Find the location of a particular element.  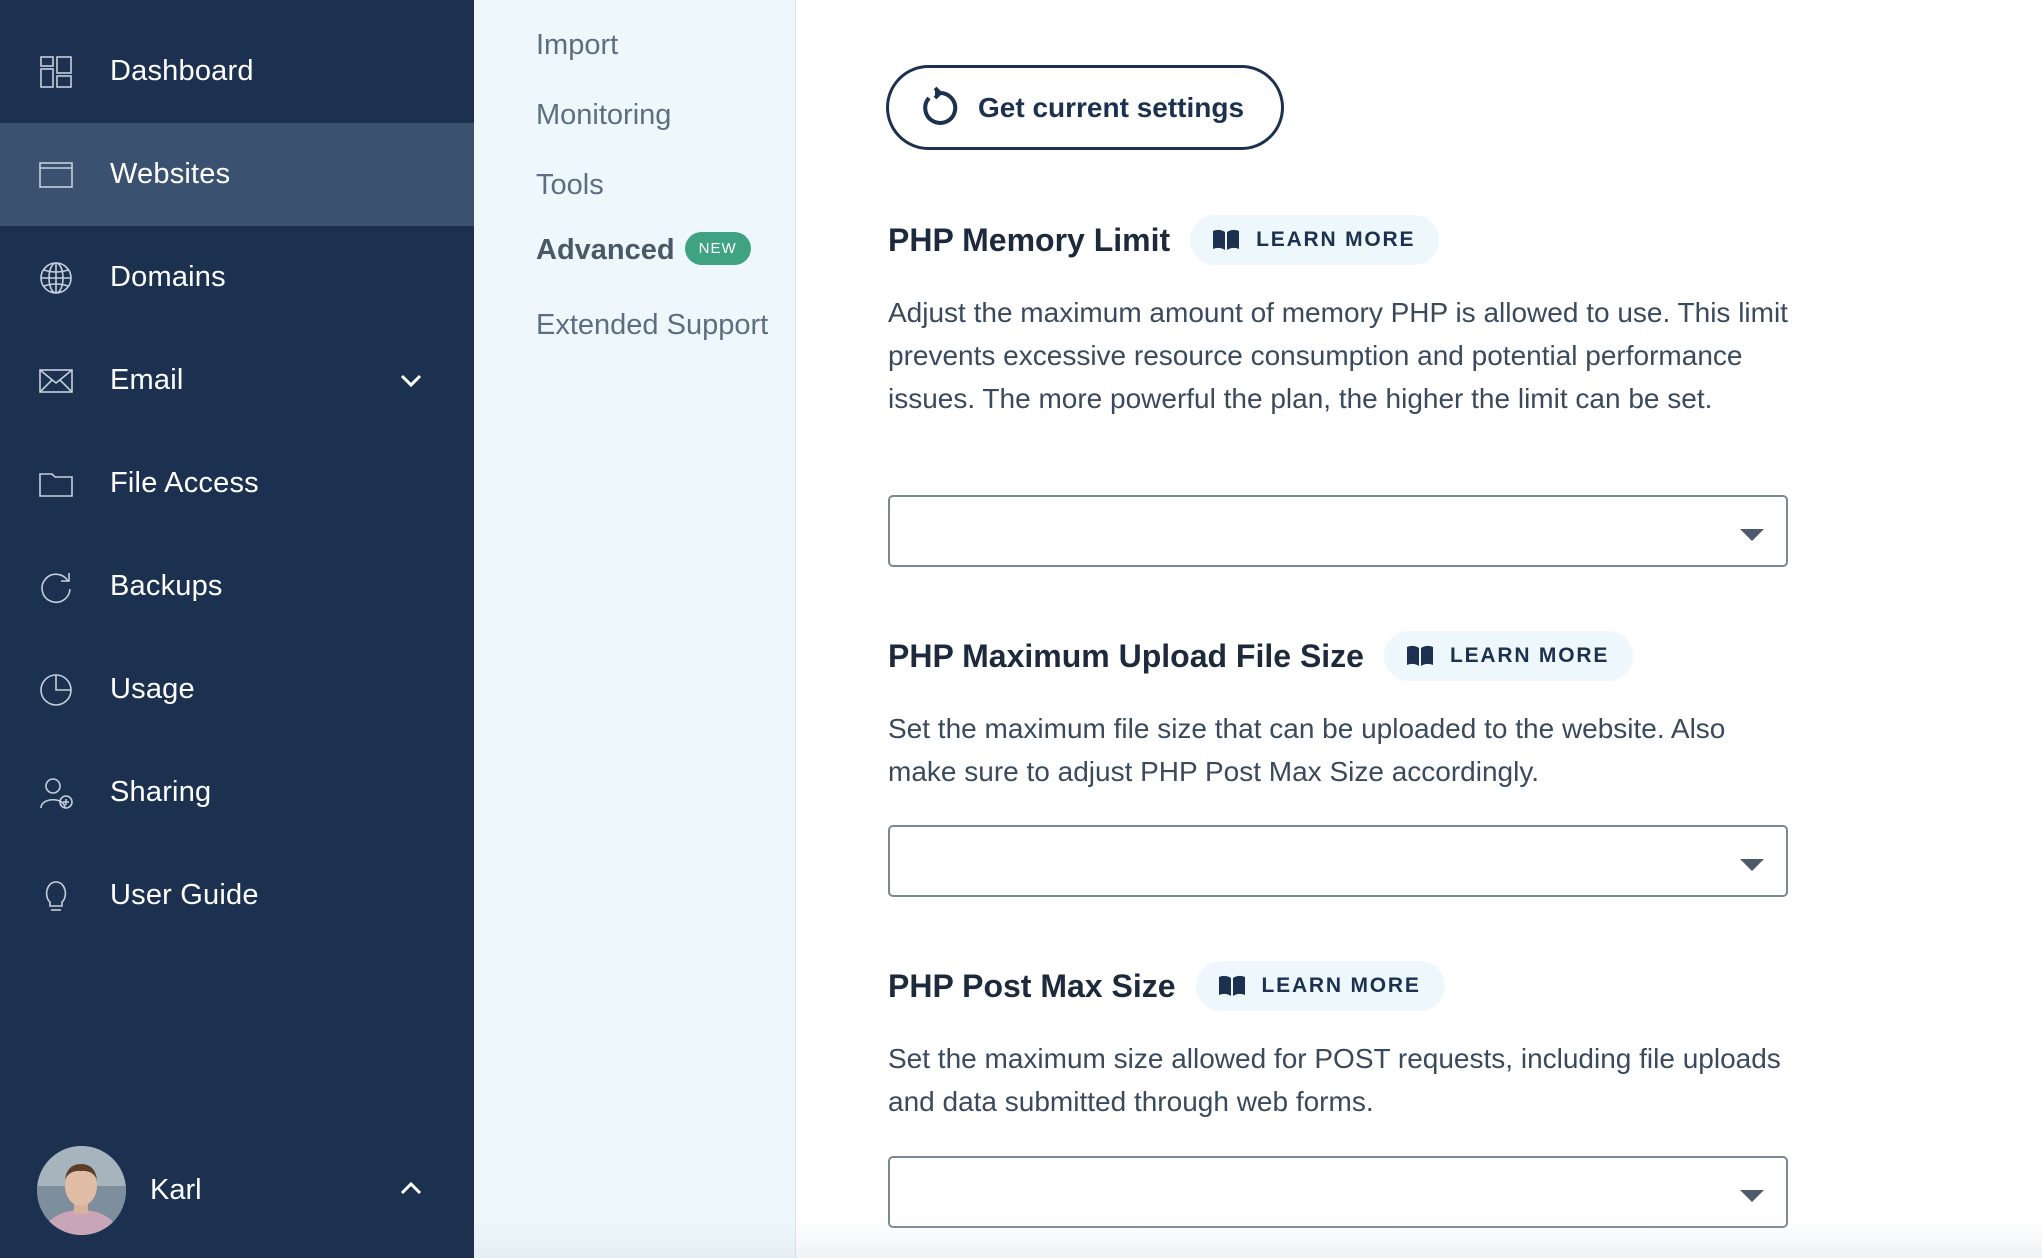

button-label: Get current settings is located at coordinates (1111, 107).